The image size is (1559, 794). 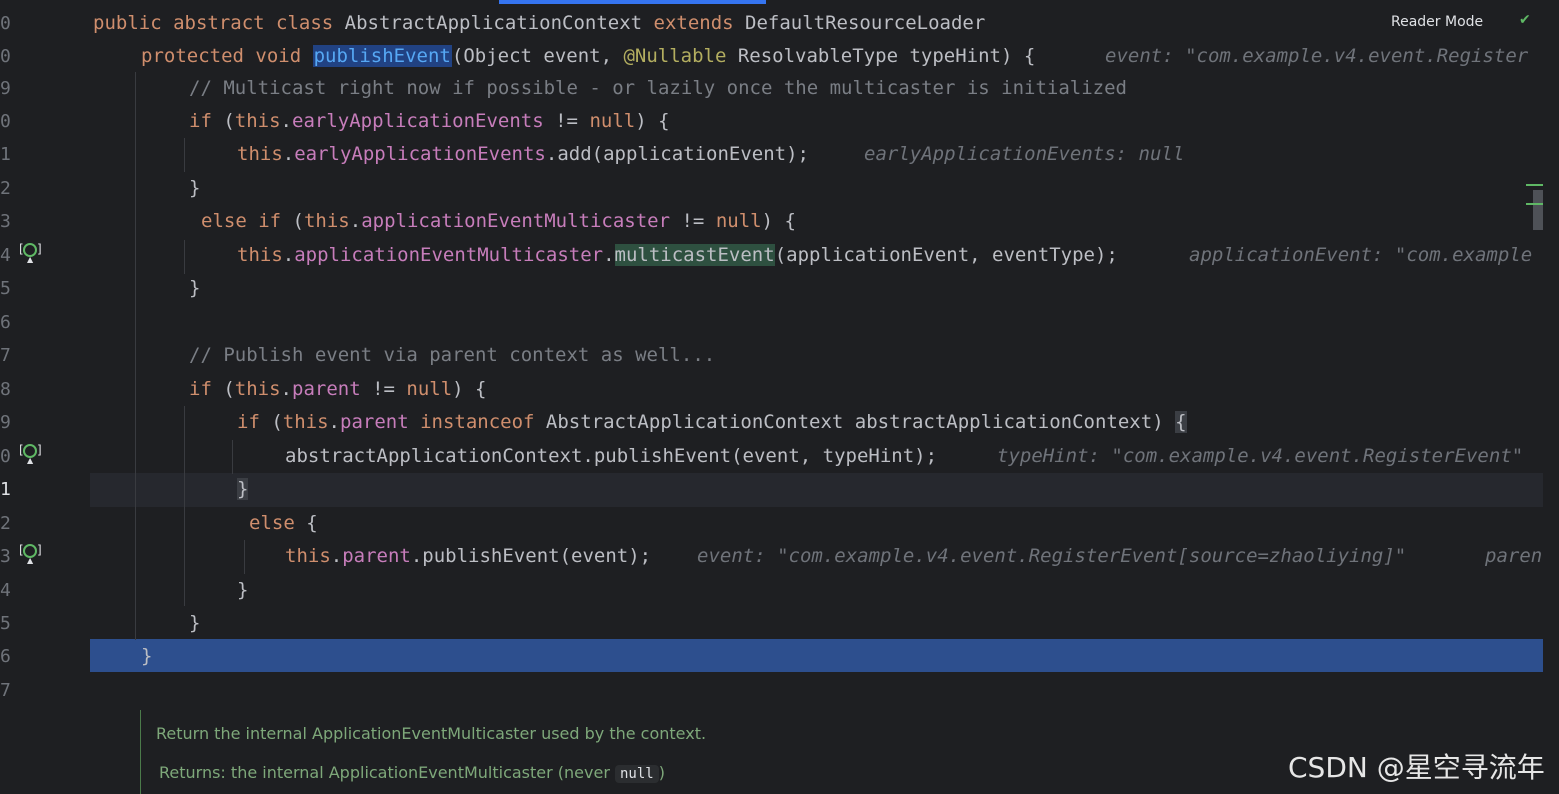 I want to click on token: ResolvableType typeHint) {, so click(x=881, y=56).